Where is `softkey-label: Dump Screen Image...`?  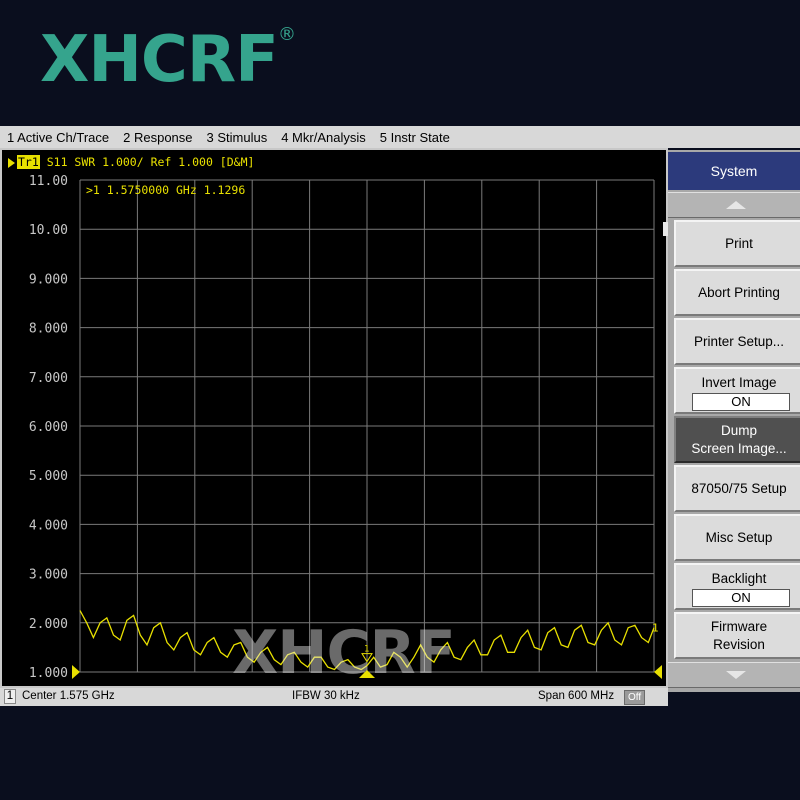 softkey-label: Dump Screen Image... is located at coordinates (739, 439).